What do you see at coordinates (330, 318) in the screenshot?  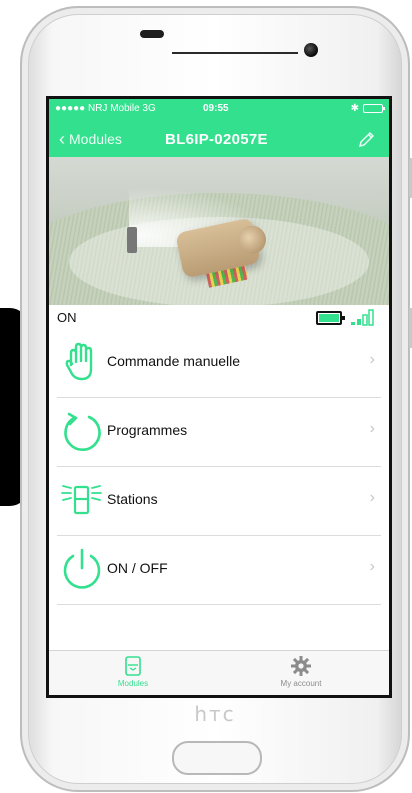 I see `device-battery-icon` at bounding box center [330, 318].